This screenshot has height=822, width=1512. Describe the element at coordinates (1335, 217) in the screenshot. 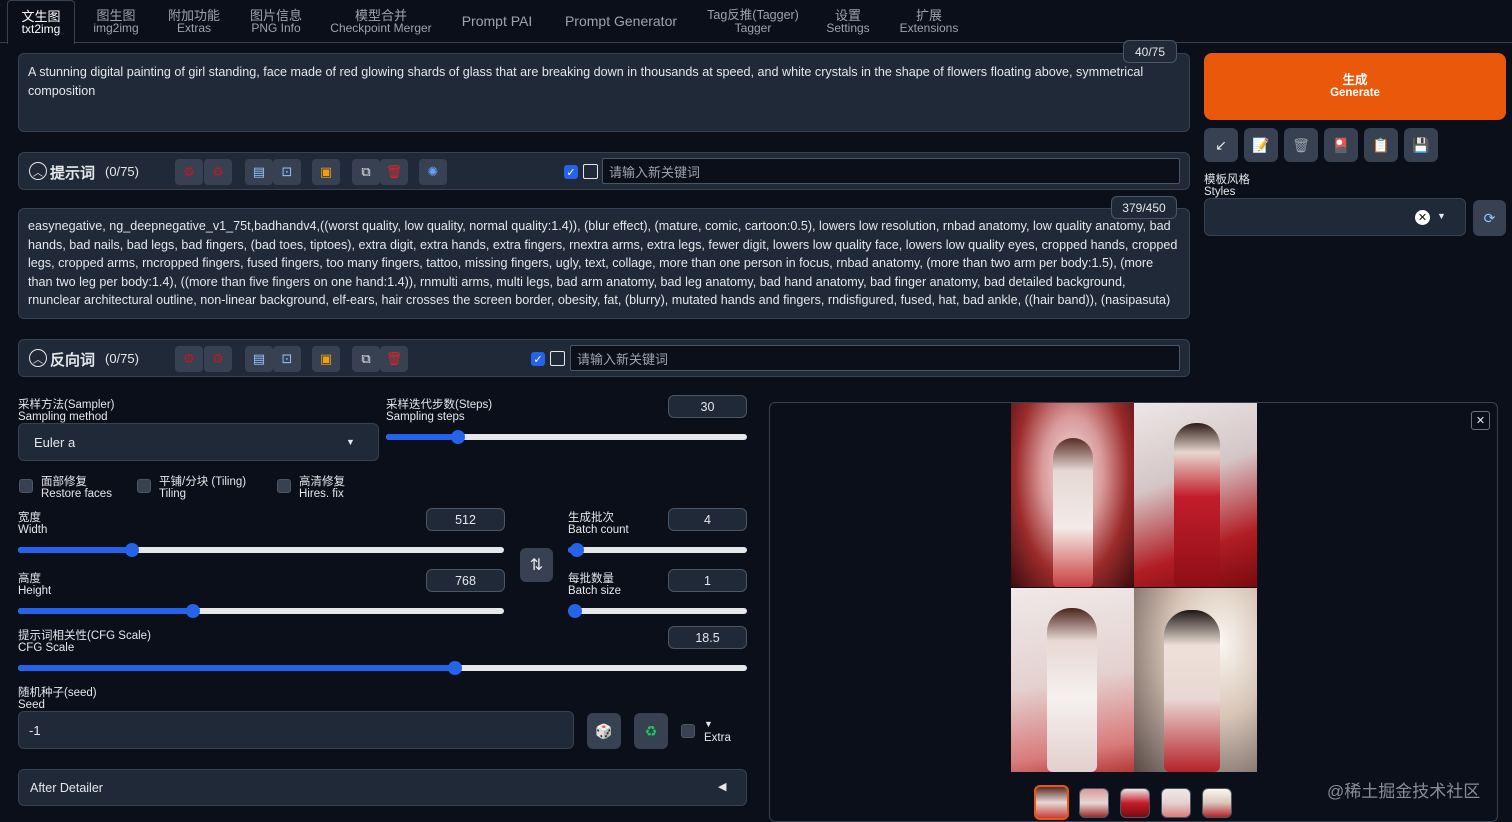

I see `styles-select: ✕ ▼` at that location.